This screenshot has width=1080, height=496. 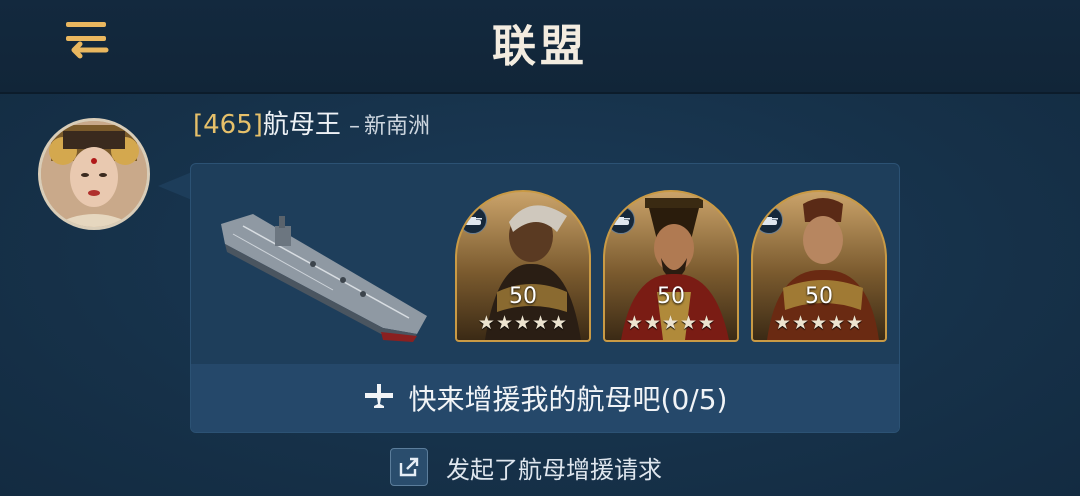 What do you see at coordinates (175, 186) in the screenshot?
I see `bubble-tail` at bounding box center [175, 186].